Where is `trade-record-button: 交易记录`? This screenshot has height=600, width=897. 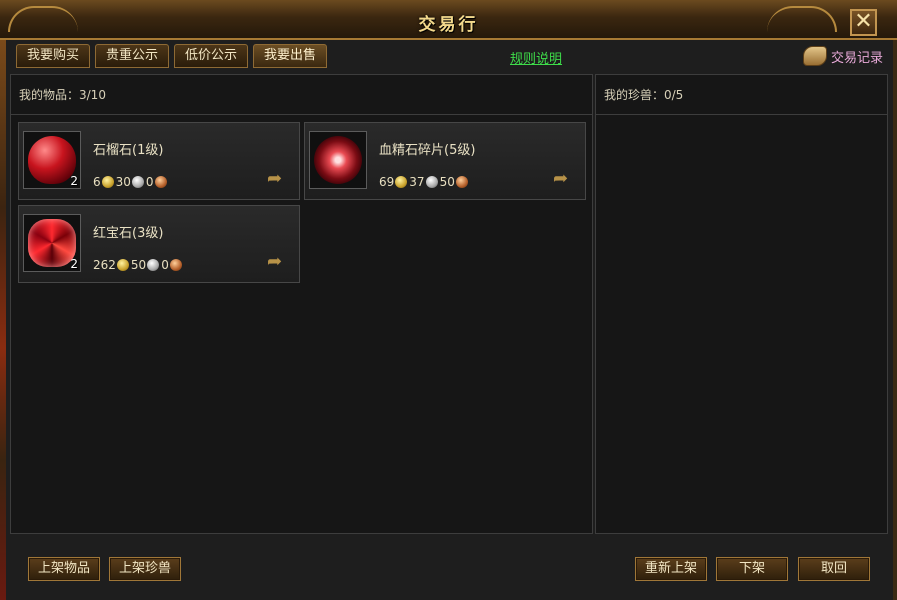
trade-record-button: 交易记录 is located at coordinates (842, 56).